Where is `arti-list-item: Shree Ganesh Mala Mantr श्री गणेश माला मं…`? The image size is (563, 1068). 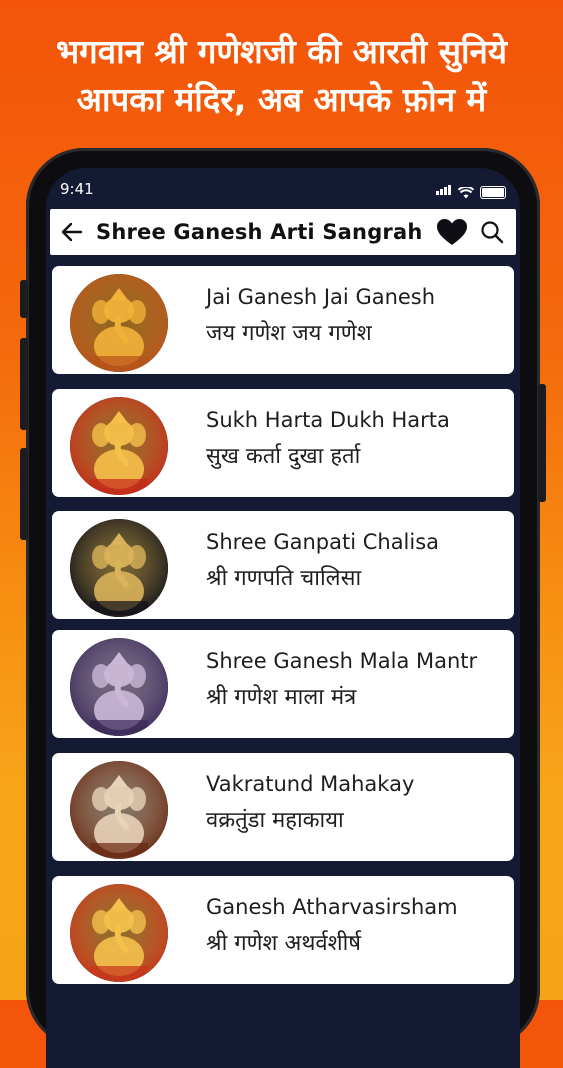
arti-list-item: Shree Ganesh Mala Mantr श्री गणेश माला मं… is located at coordinates (283, 684).